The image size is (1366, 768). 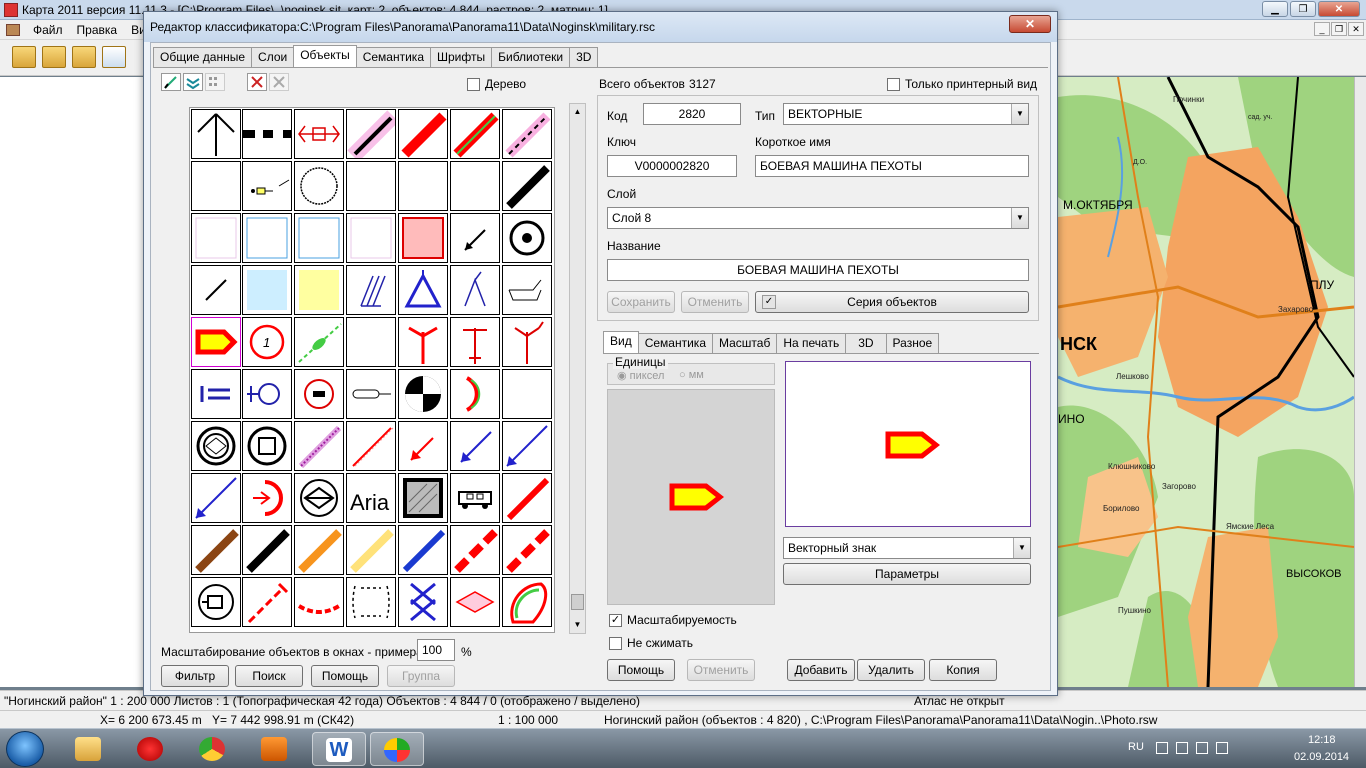 What do you see at coordinates (203, 57) in the screenshot?
I see `tab-general: Общие данные` at bounding box center [203, 57].